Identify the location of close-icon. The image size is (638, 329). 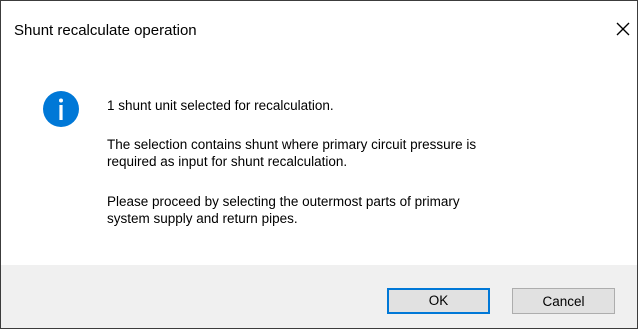
(623, 29).